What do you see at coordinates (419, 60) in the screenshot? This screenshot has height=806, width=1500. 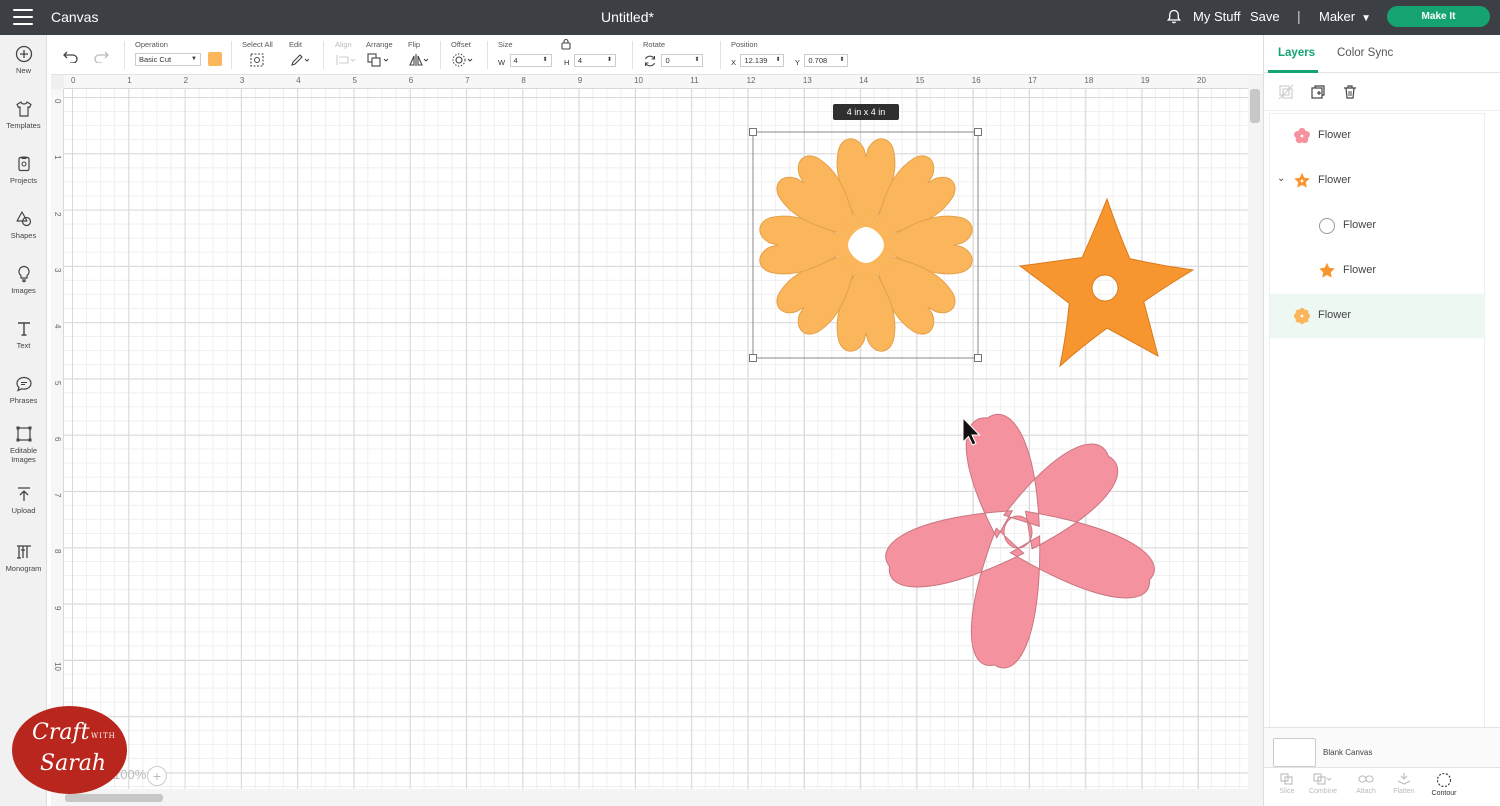 I see `flip-icon` at bounding box center [419, 60].